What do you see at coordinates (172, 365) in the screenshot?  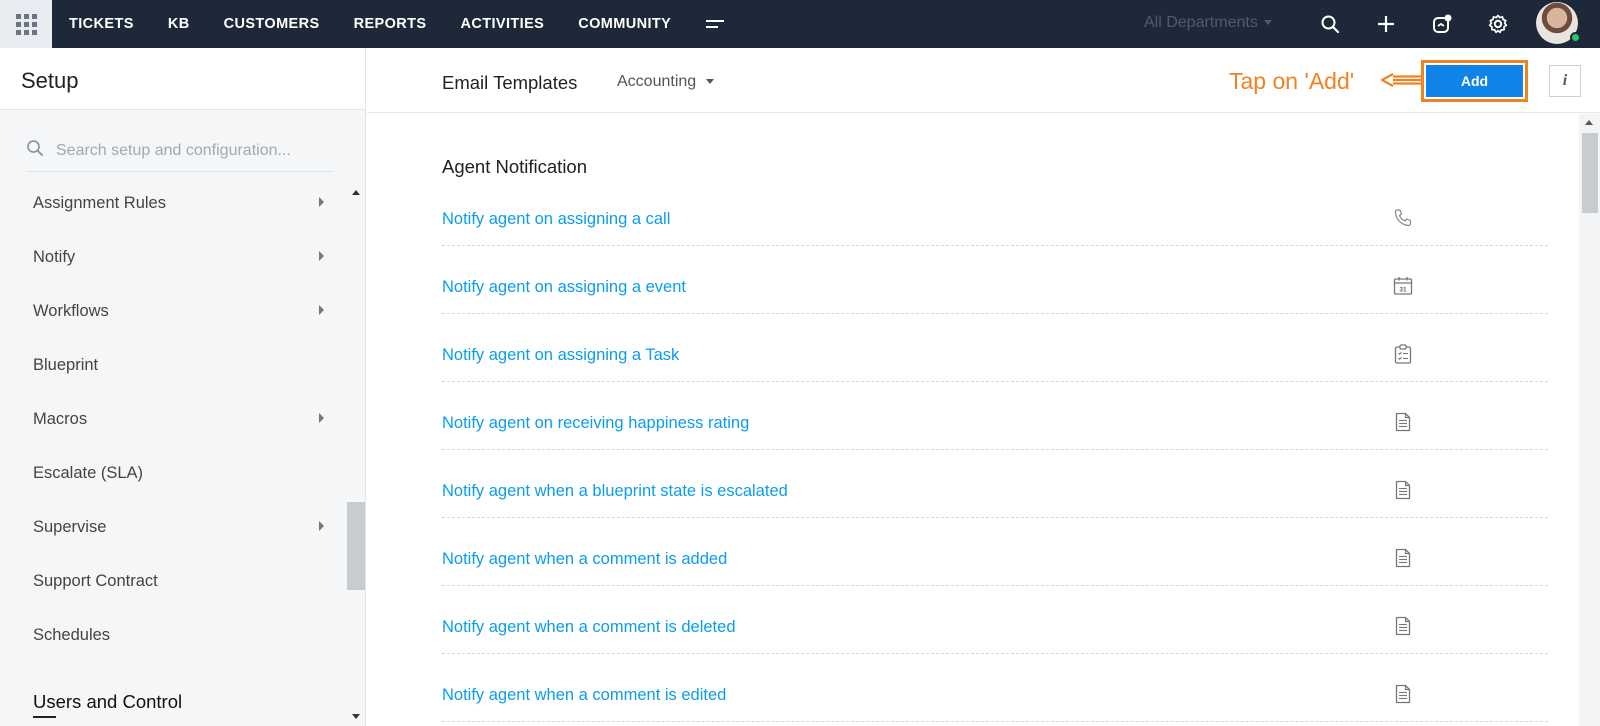 I see `sidebar-item-blueprint: Blueprint` at bounding box center [172, 365].